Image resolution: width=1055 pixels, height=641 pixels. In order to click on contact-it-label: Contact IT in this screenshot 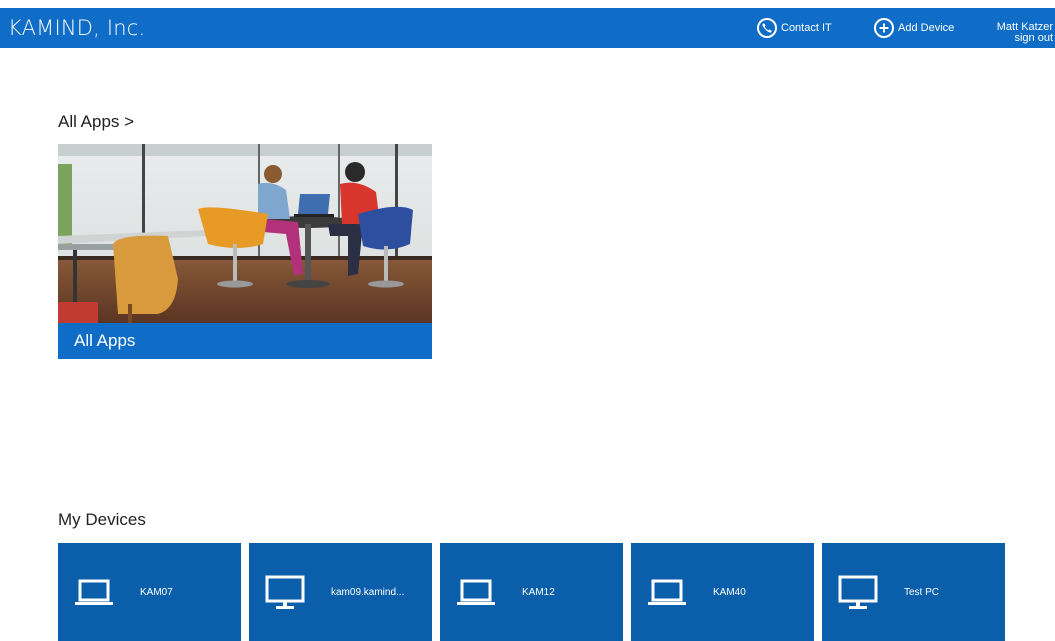, I will do `click(806, 28)`.